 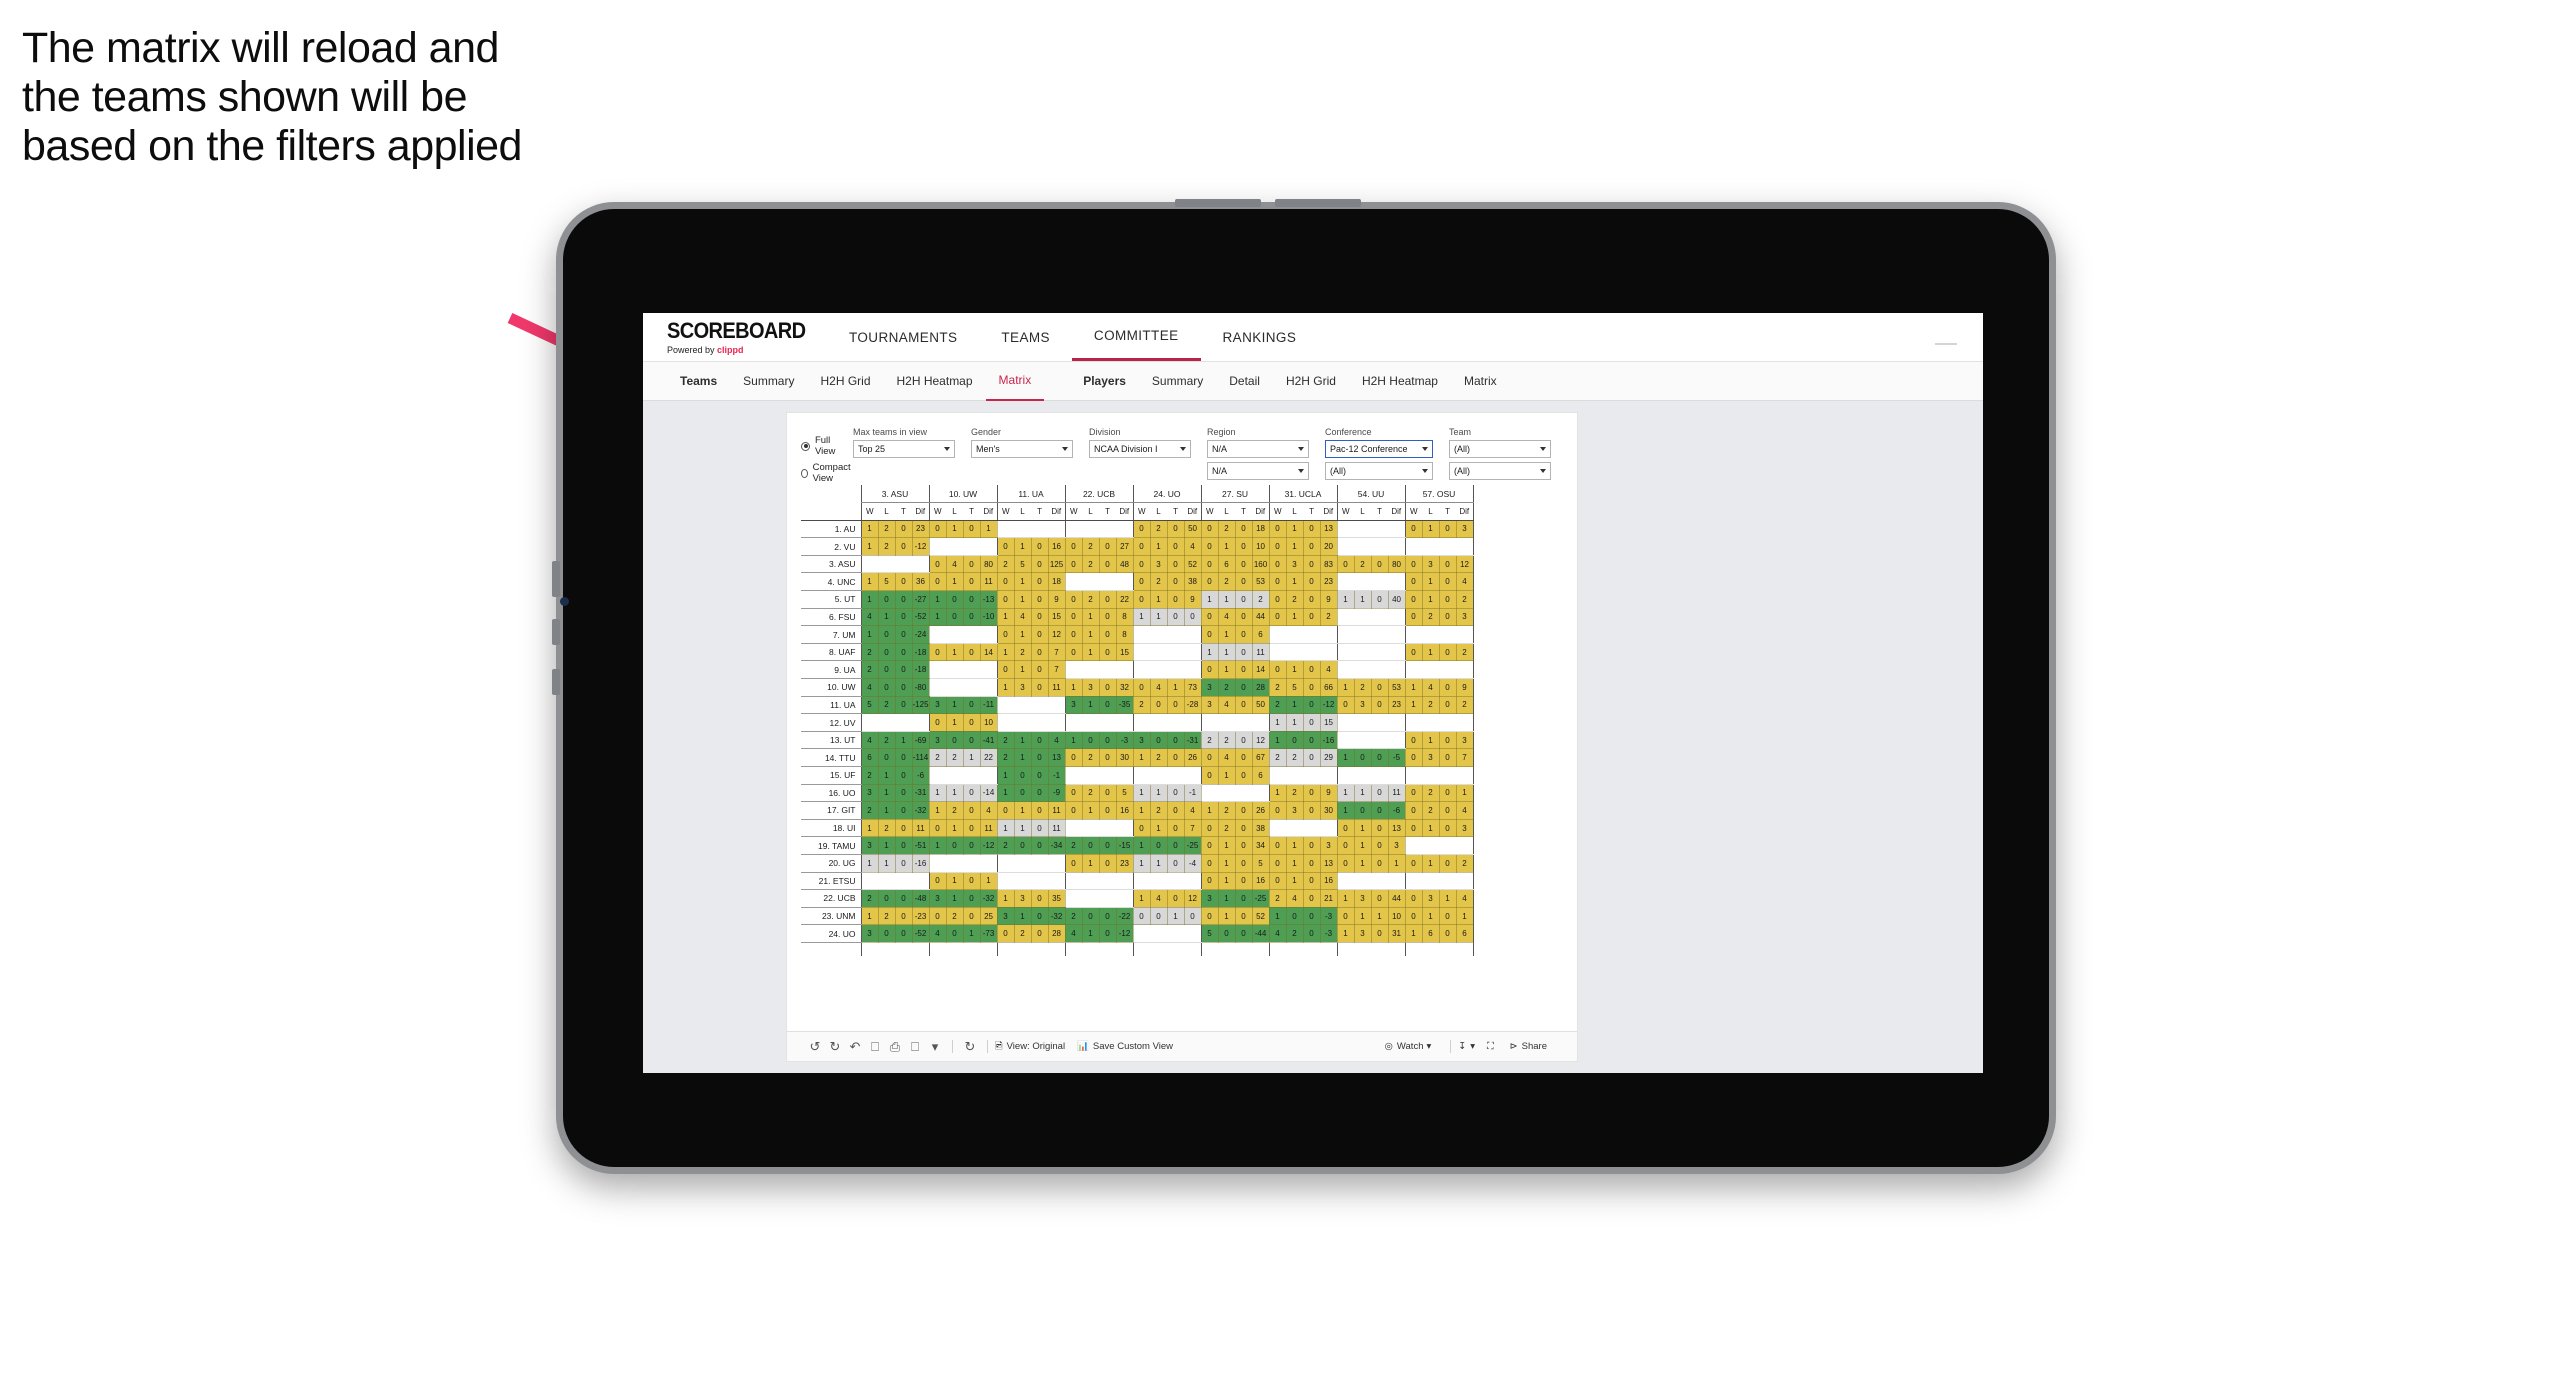 I want to click on matrix-row-label: 14. TTU, so click(x=831, y=757).